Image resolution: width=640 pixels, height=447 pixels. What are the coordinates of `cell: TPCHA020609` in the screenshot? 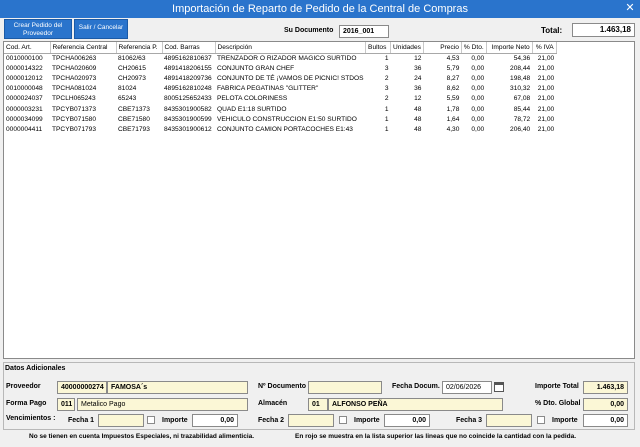 It's located at (74, 68).